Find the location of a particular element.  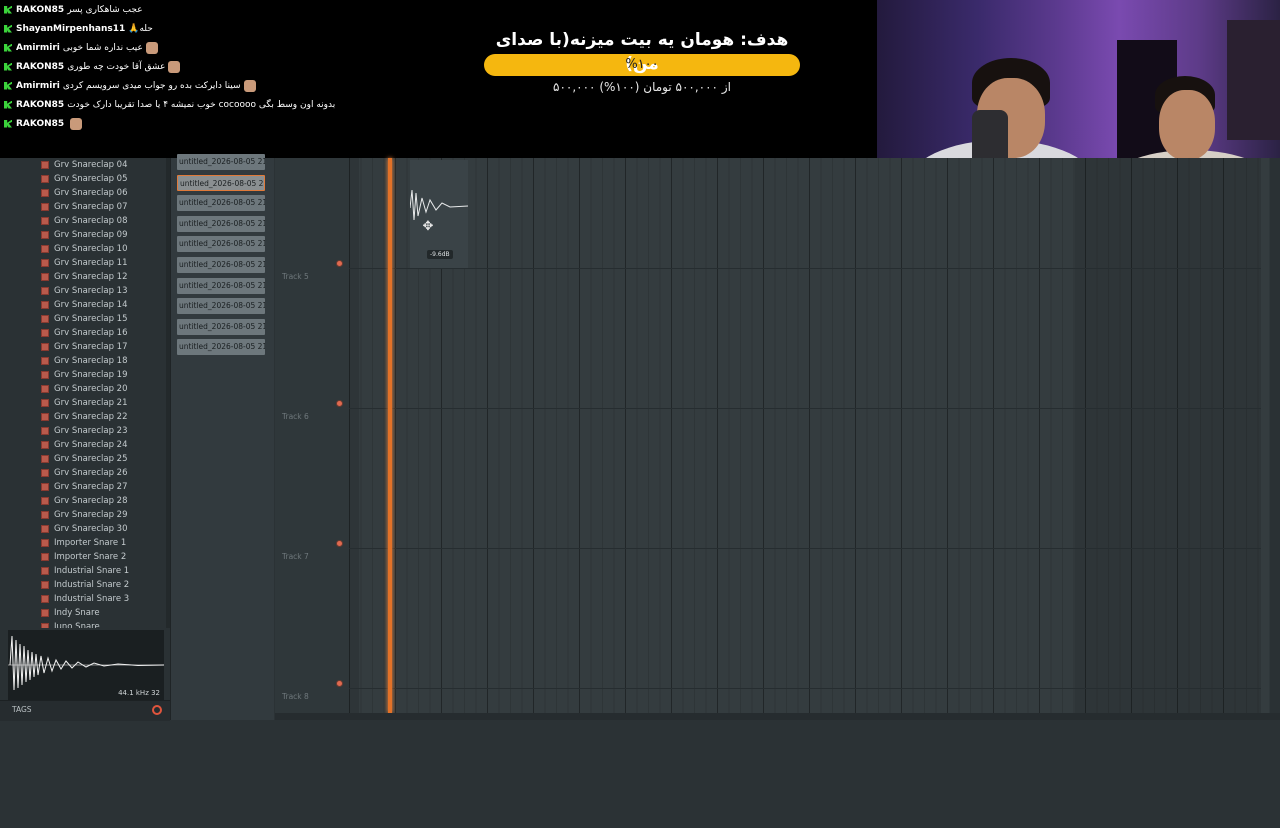

sample-info: 44.1 kHz 32 is located at coordinates (139, 693).